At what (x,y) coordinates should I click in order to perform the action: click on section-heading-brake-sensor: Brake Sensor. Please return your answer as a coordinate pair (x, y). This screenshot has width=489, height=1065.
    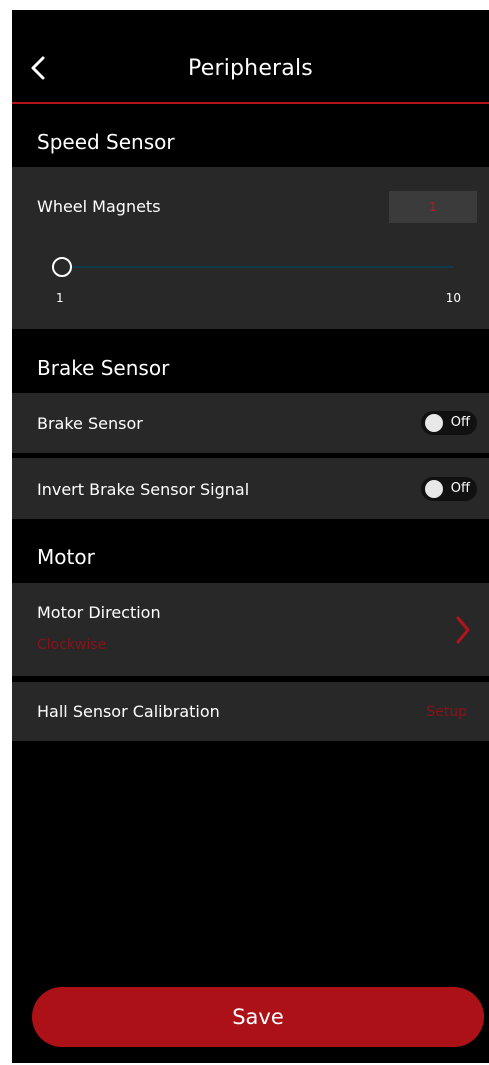
    Looking at the image, I should click on (103, 368).